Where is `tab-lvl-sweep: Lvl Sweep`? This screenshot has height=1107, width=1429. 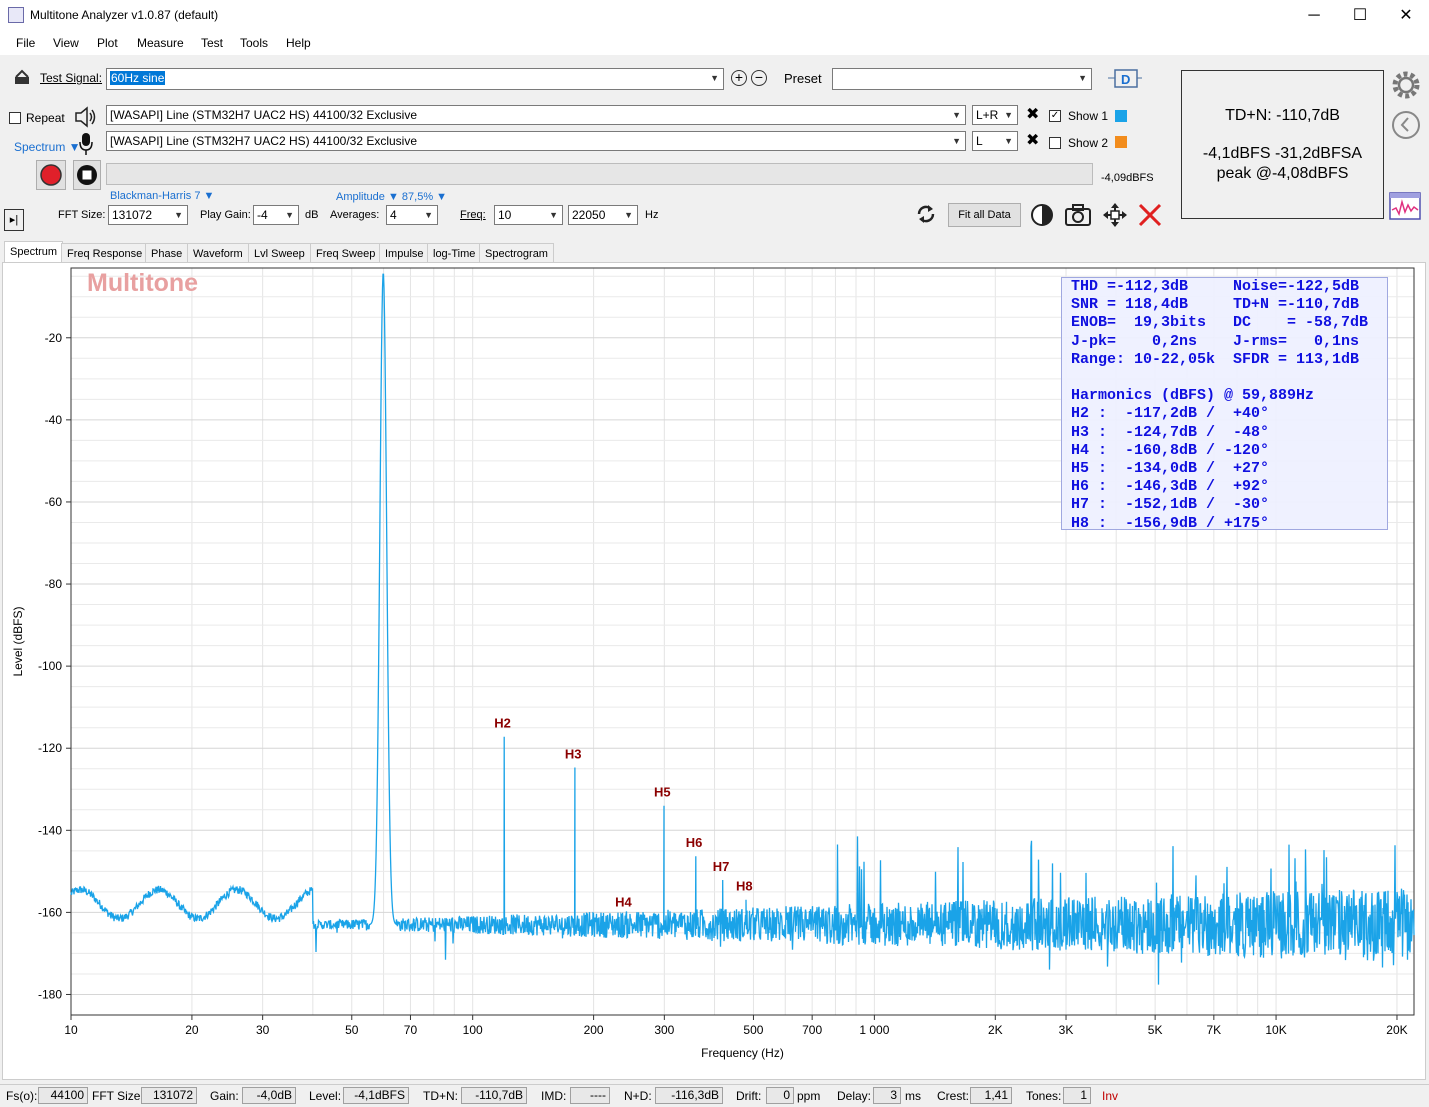
tab-lvl-sweep: Lvl Sweep is located at coordinates (279, 253).